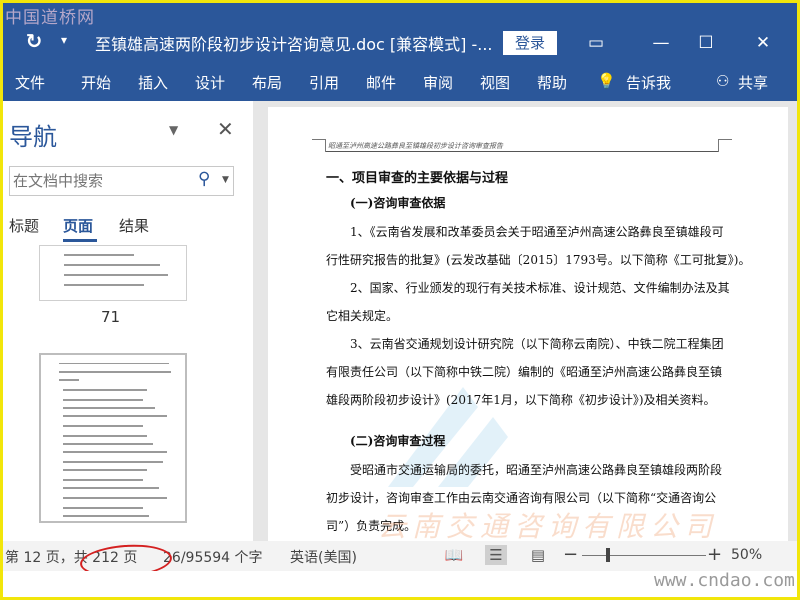 The image size is (800, 600). Describe the element at coordinates (438, 82) in the screenshot. I see `menu-review: 审阅` at that location.